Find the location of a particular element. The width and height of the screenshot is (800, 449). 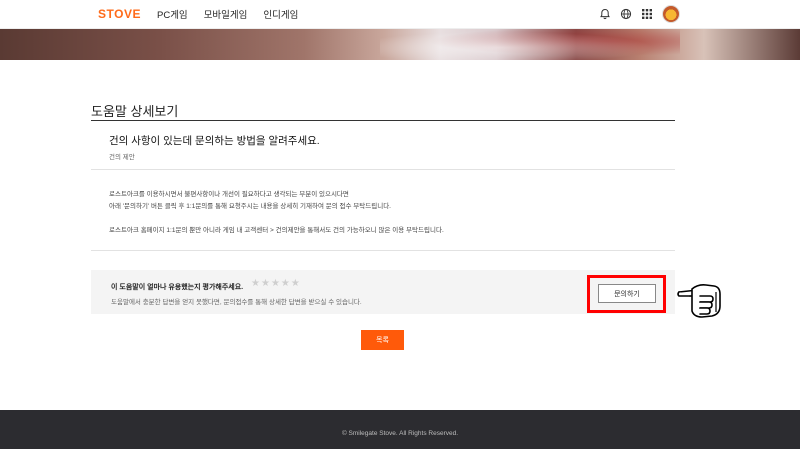

title-divider is located at coordinates (383, 120).